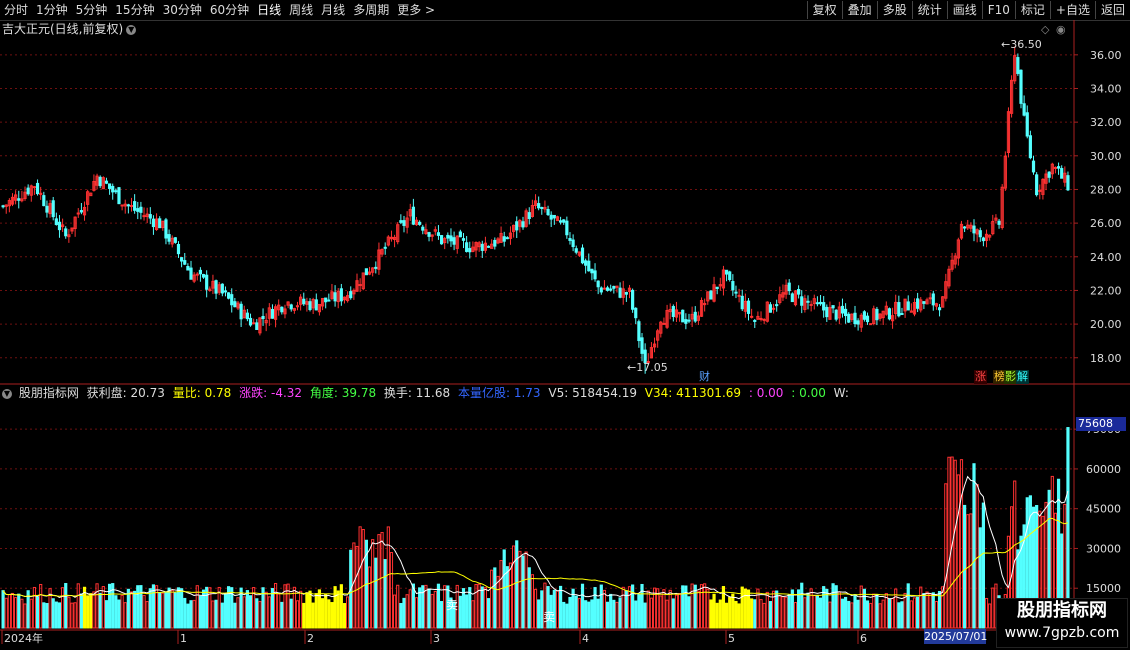 The height and width of the screenshot is (650, 1130). What do you see at coordinates (343, 393) in the screenshot?
I see `field-angle: 角度: 39.78` at bounding box center [343, 393].